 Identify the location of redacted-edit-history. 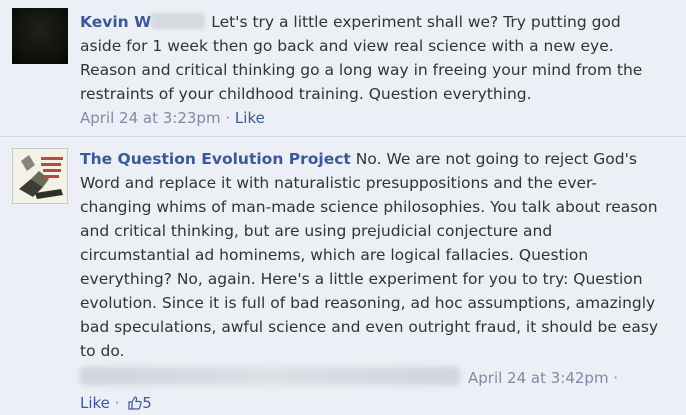
(270, 376).